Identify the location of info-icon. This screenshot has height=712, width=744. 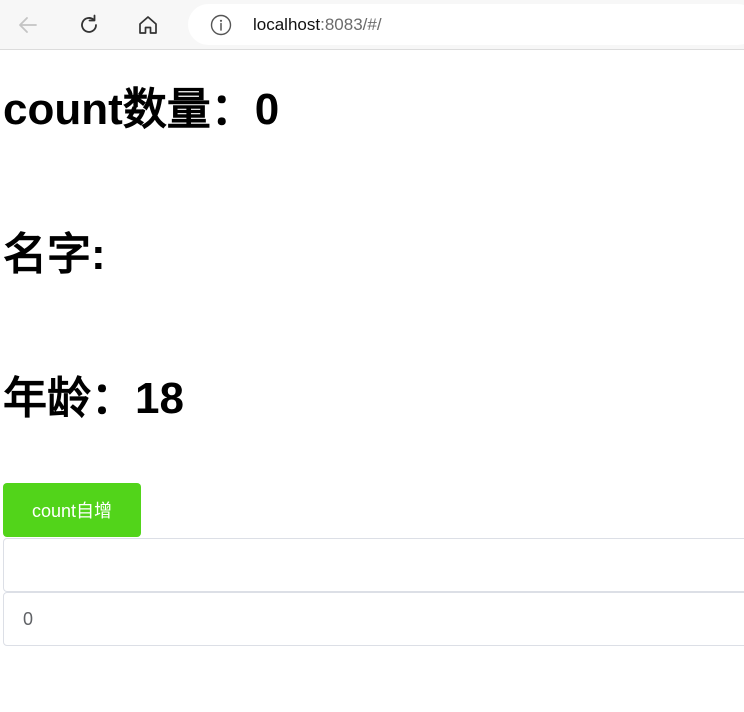
(221, 25).